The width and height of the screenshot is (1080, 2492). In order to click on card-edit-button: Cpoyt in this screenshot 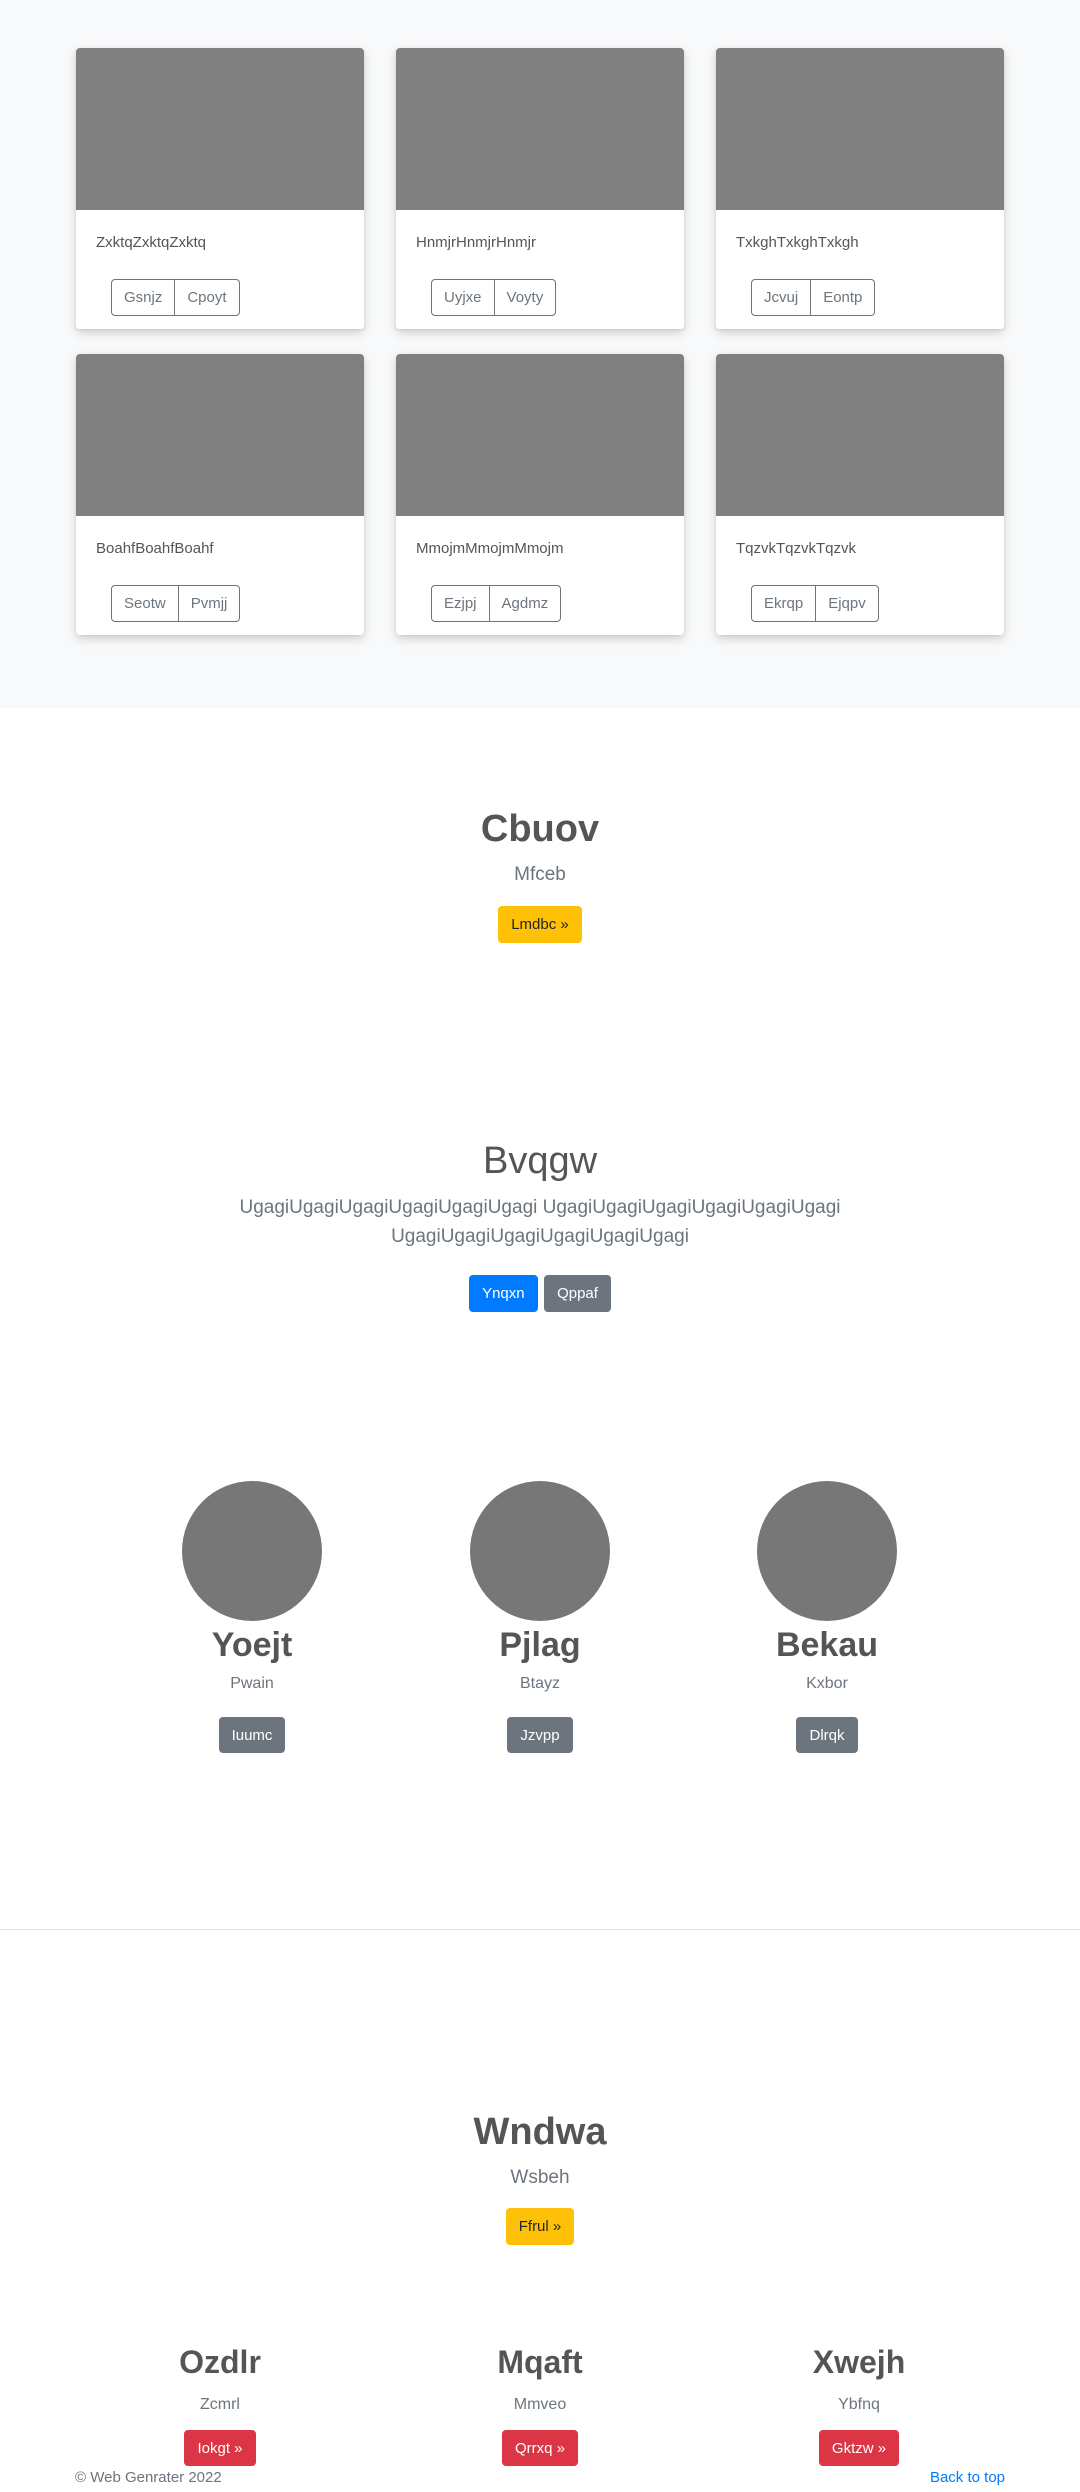, I will do `click(207, 297)`.